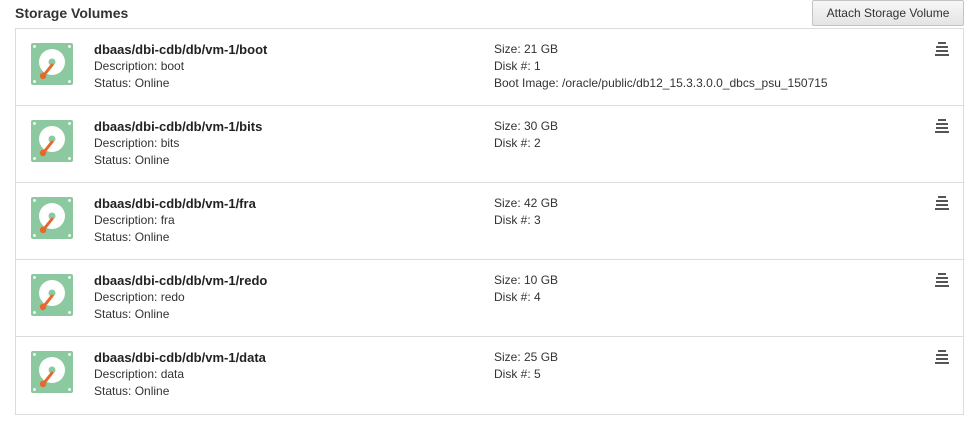 The height and width of the screenshot is (425, 975). Describe the element at coordinates (517, 297) in the screenshot. I see `volume-disk-number: Disk #: 4` at that location.